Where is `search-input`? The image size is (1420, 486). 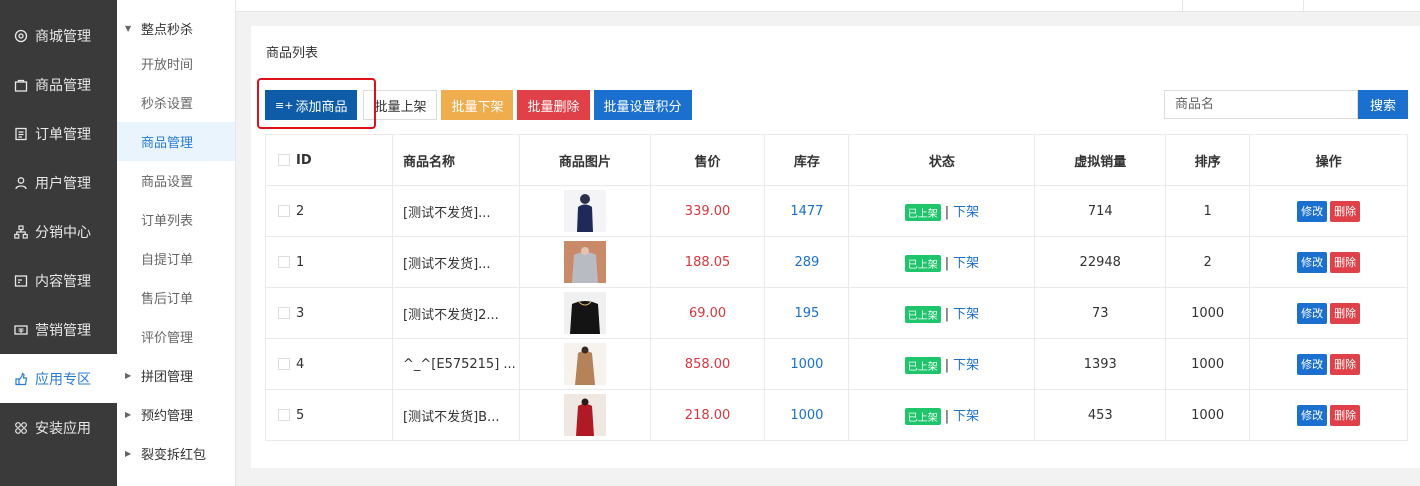 search-input is located at coordinates (1261, 104).